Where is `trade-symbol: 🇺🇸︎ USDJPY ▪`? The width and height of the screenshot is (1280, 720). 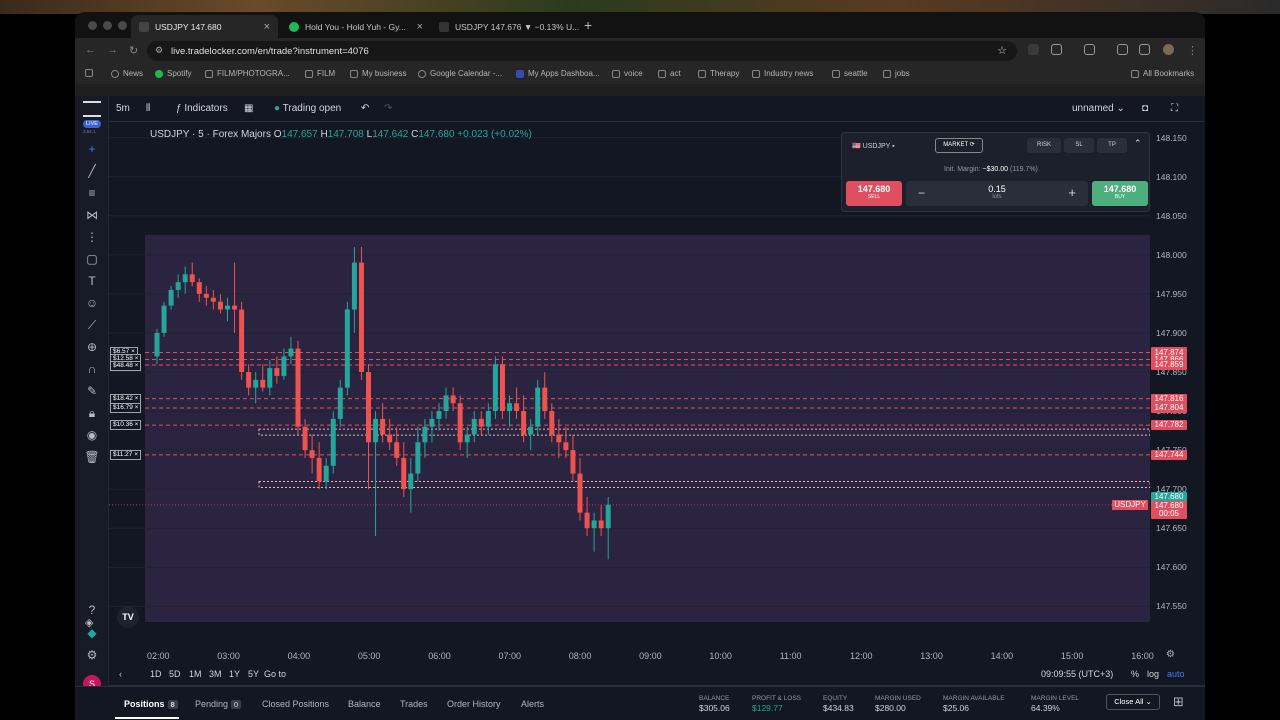
trade-symbol: 🇺🇸︎ USDJPY ▪ is located at coordinates (873, 146).